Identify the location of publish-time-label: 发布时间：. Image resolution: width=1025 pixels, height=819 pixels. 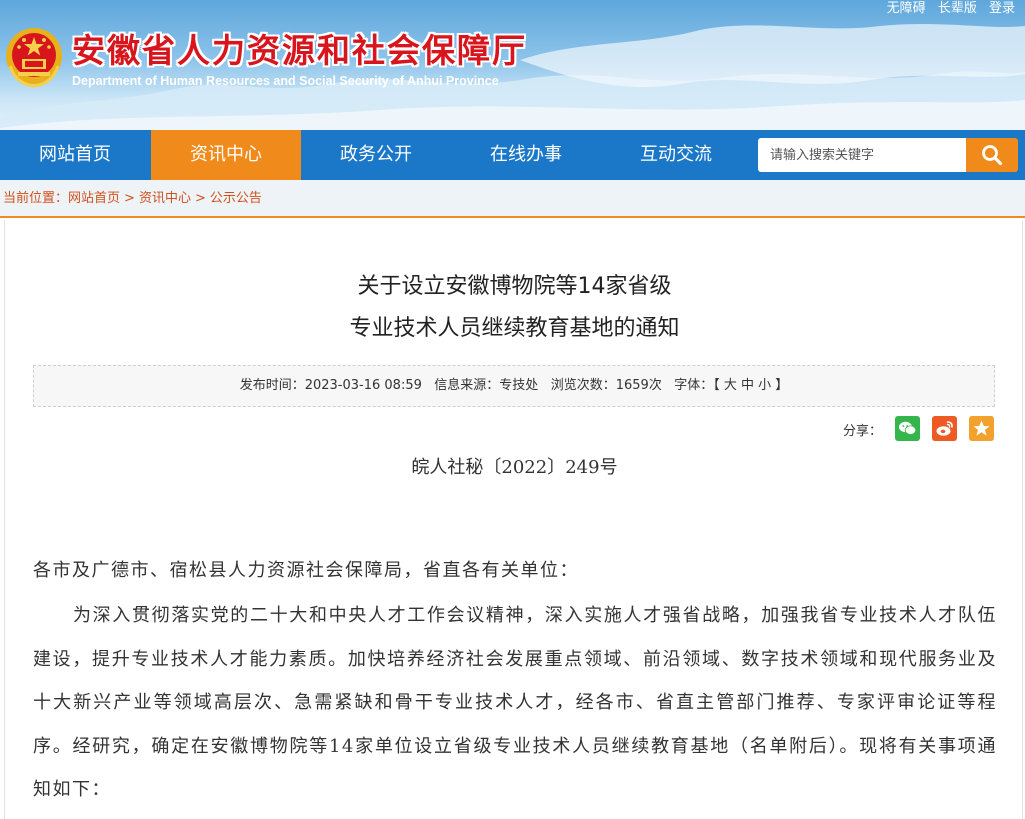
(272, 385).